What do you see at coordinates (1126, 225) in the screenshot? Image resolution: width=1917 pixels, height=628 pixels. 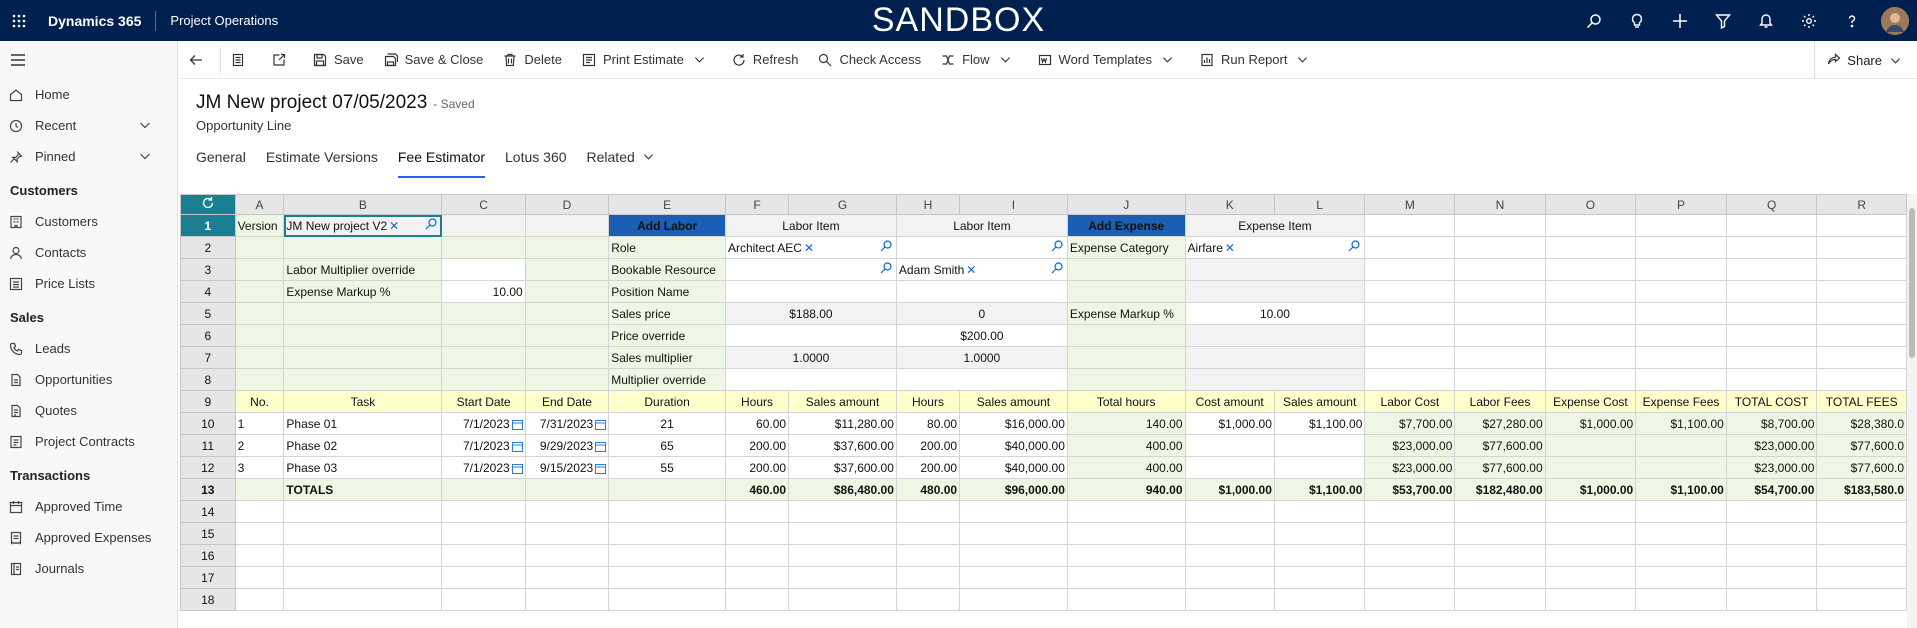 I see `add-expense-button: Add Expense` at bounding box center [1126, 225].